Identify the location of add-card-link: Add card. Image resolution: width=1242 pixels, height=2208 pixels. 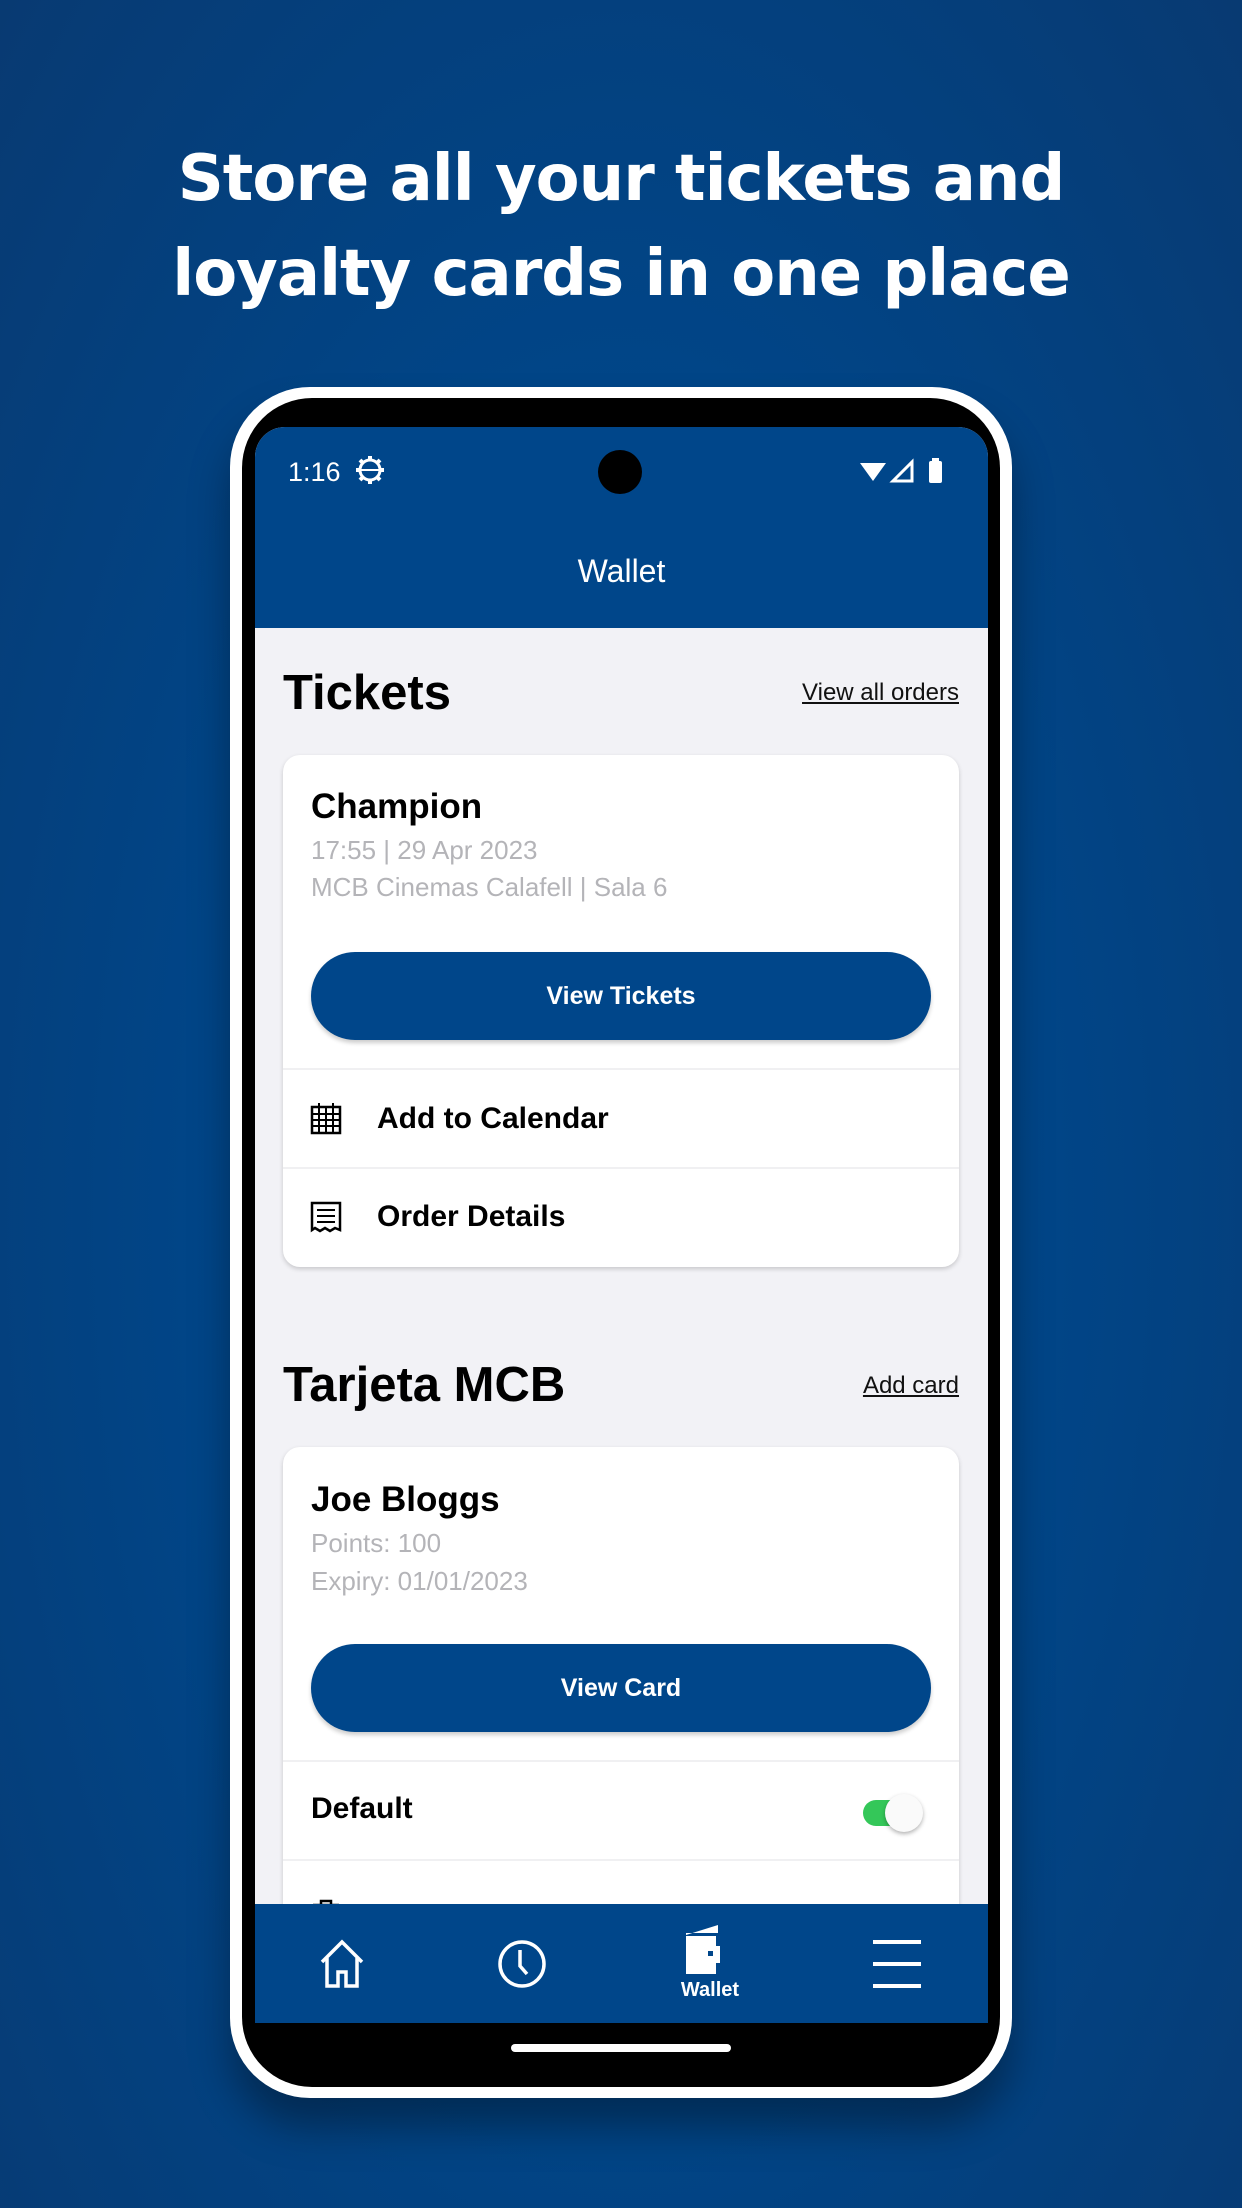
(911, 1386).